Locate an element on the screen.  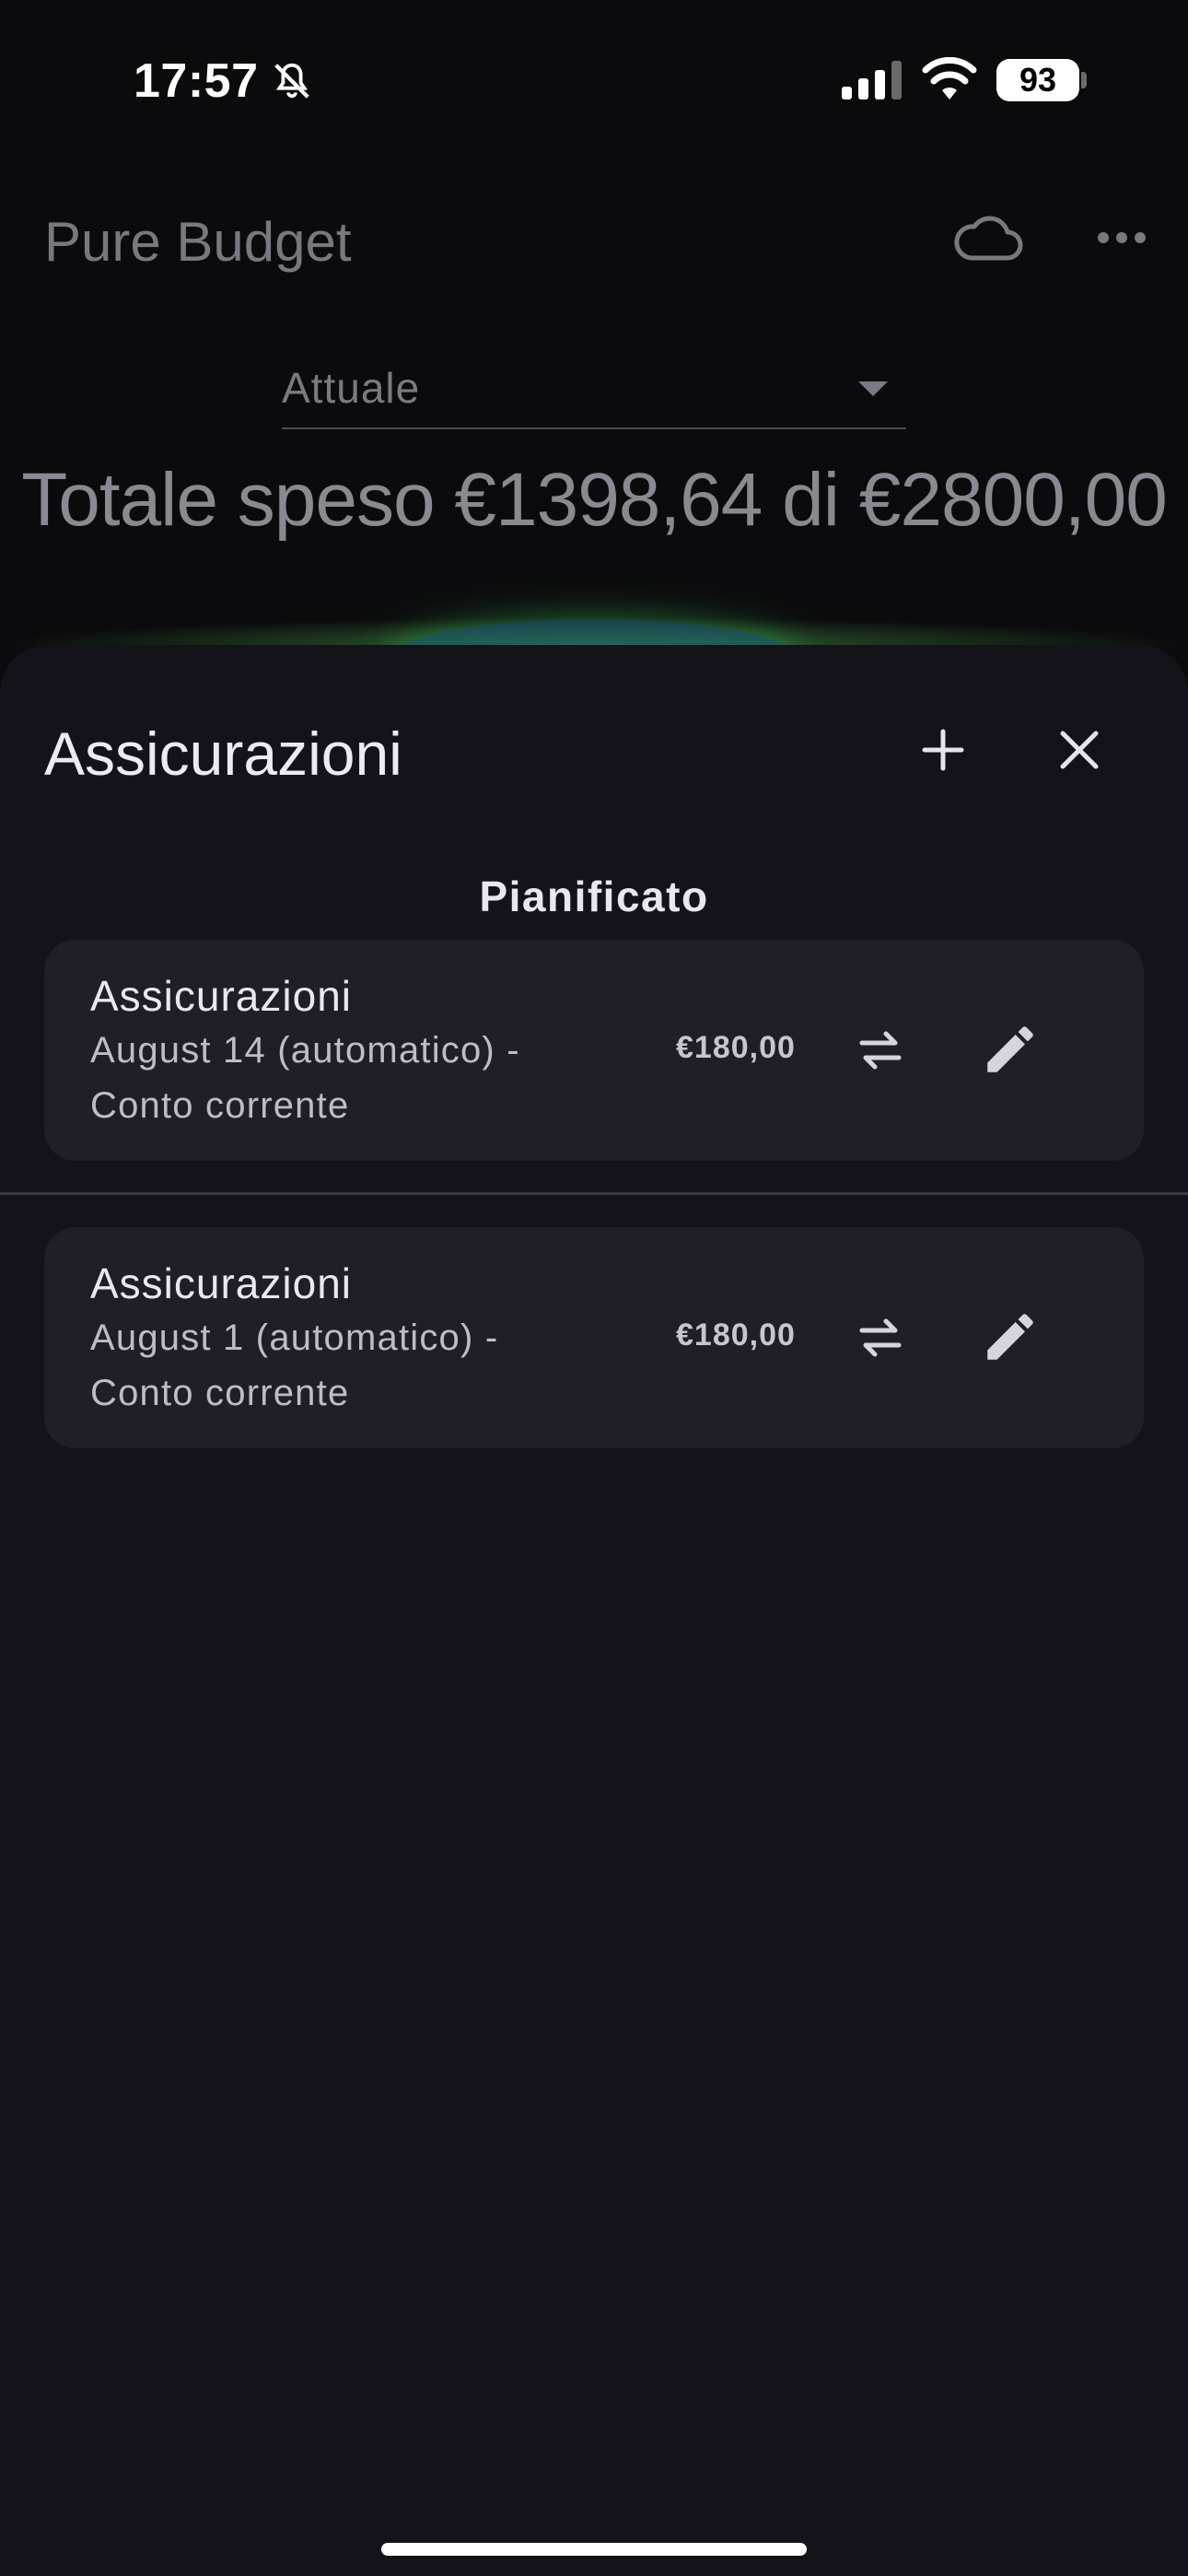
sheet-title: Assicurazioni is located at coordinates (223, 754).